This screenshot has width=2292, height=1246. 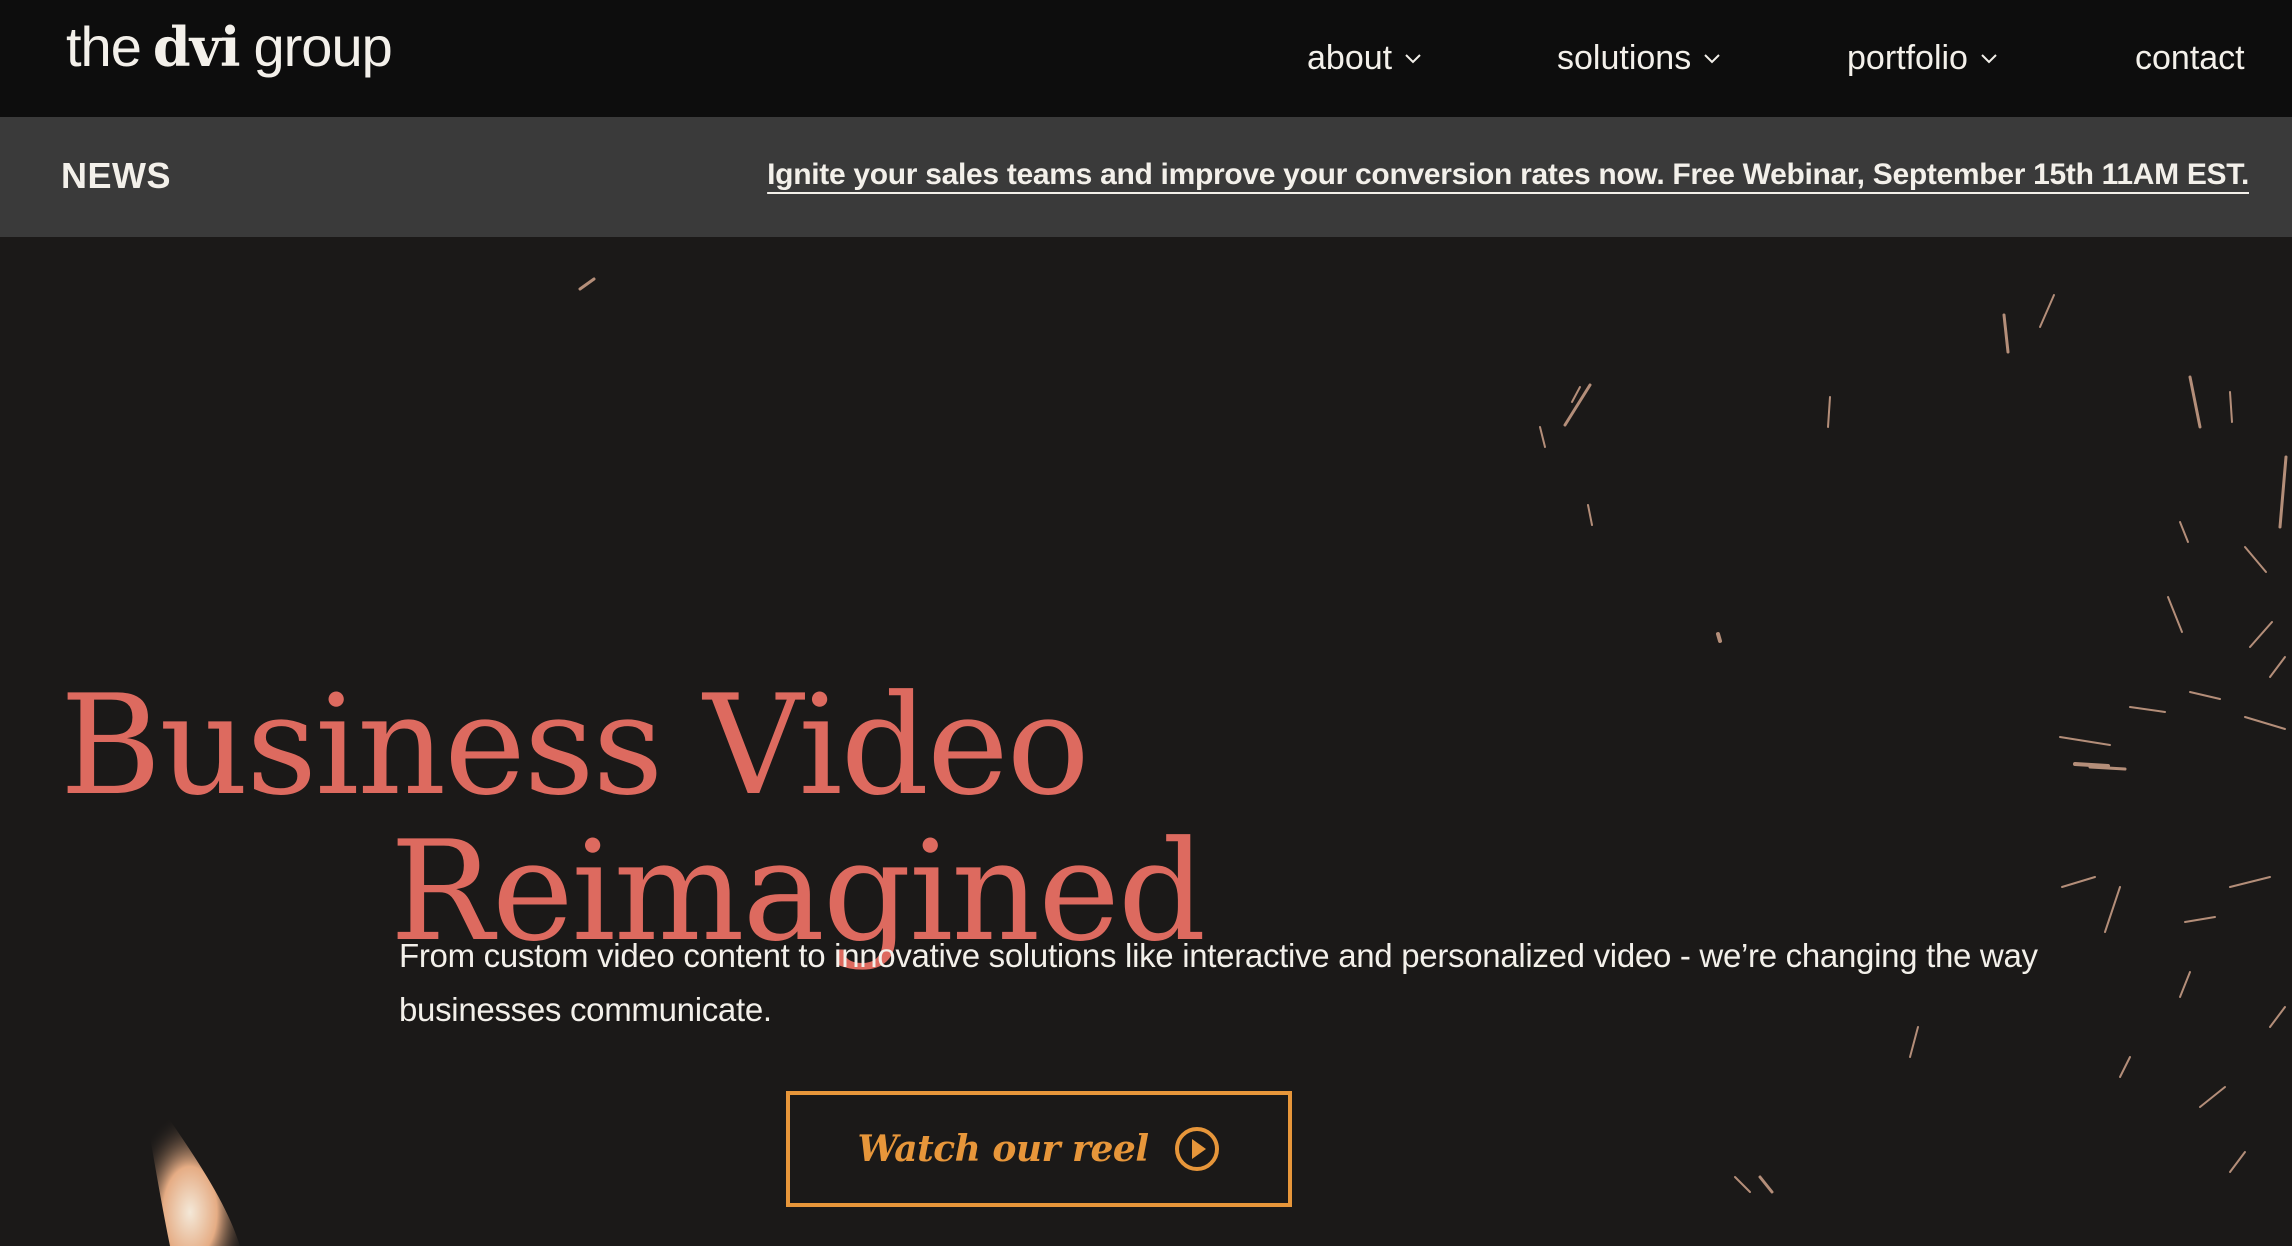 What do you see at coordinates (1196, 1149) in the screenshot?
I see `play-circle-icon` at bounding box center [1196, 1149].